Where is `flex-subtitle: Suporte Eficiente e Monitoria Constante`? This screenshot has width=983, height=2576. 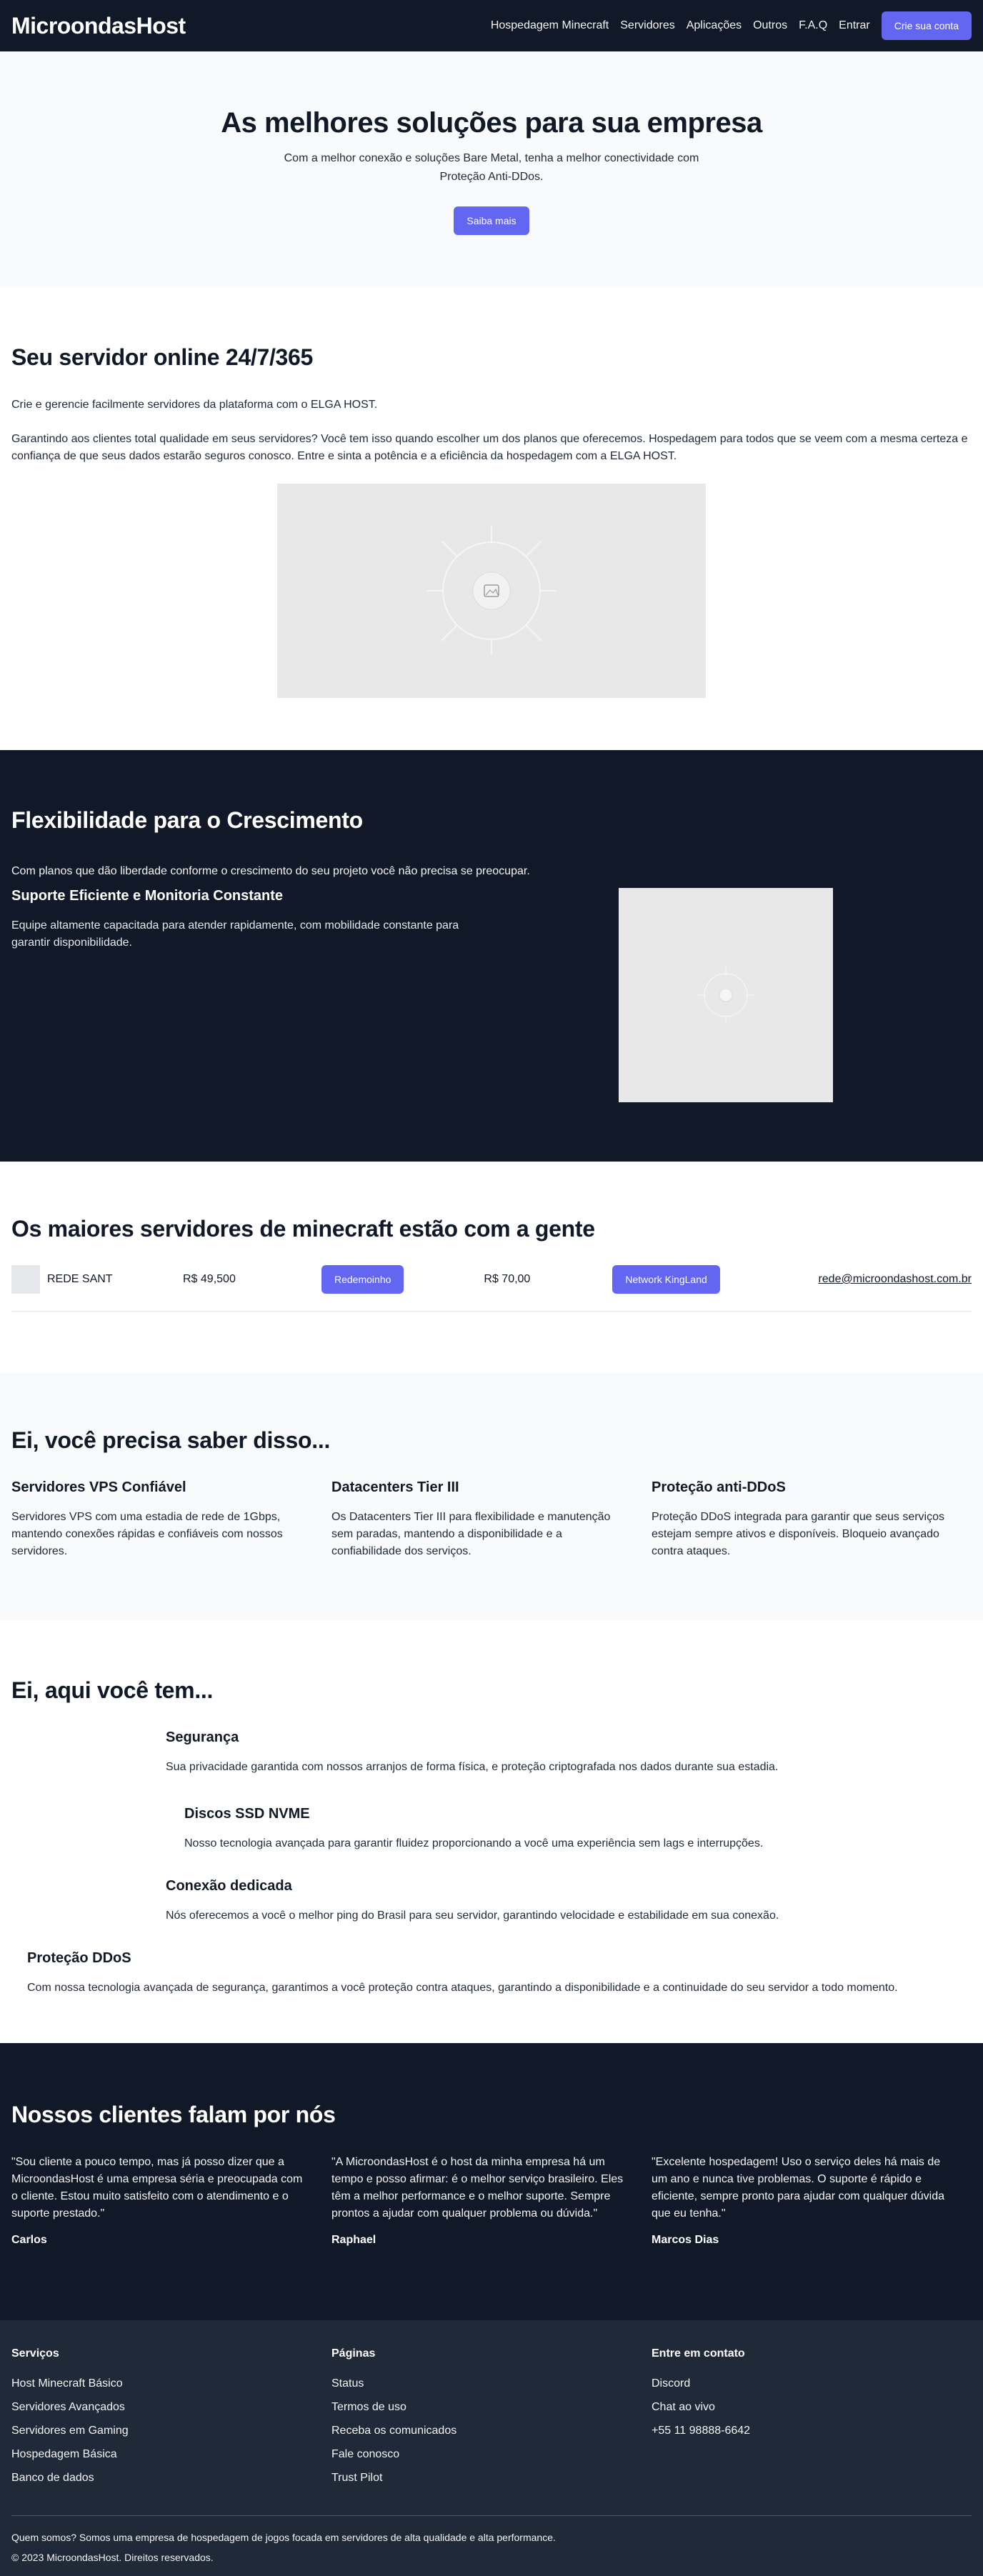
flex-subtitle: Suporte Eficiente e Monitoria Constante is located at coordinates (147, 896).